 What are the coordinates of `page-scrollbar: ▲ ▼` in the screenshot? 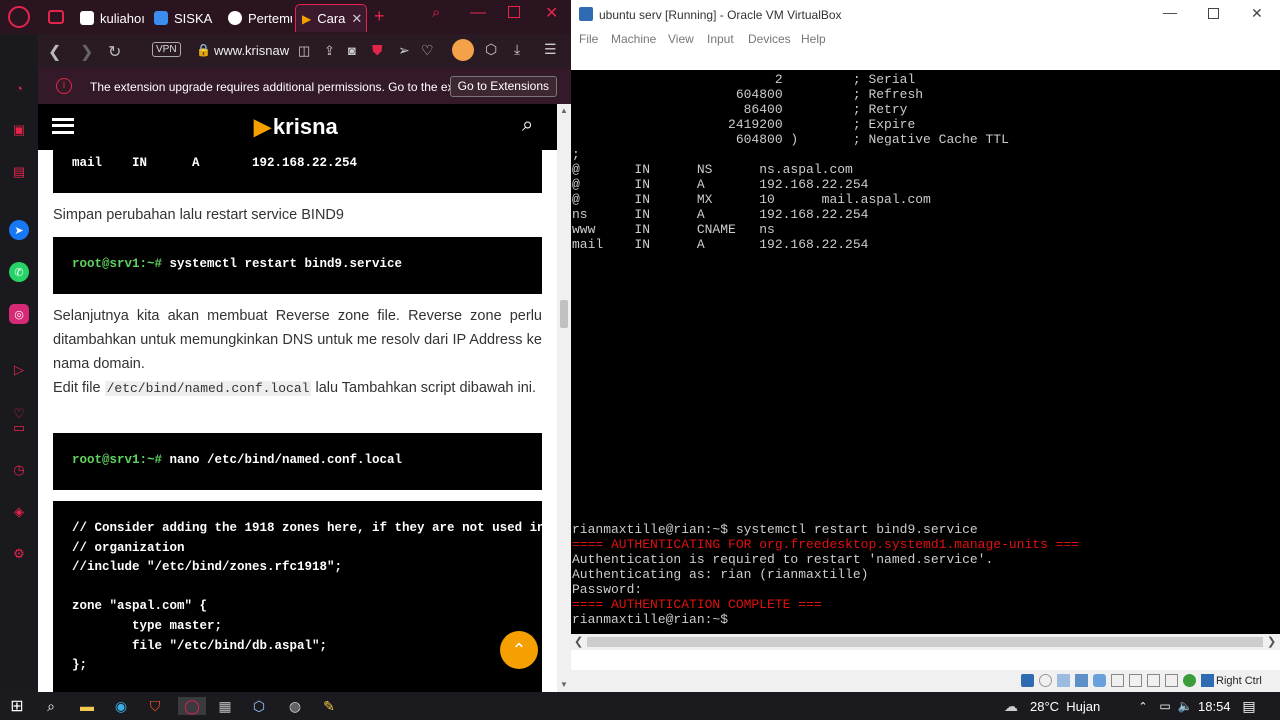 It's located at (564, 398).